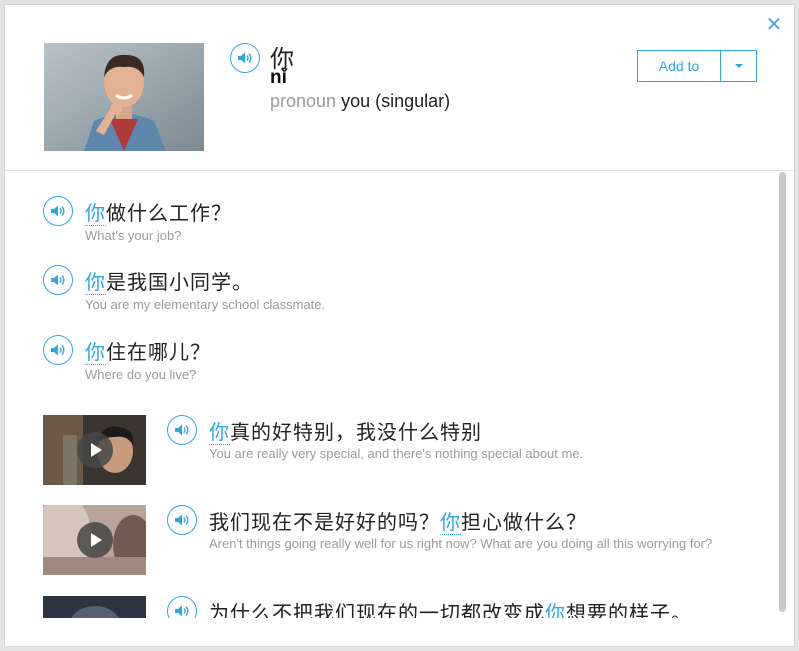 The width and height of the screenshot is (799, 651). Describe the element at coordinates (278, 77) in the screenshot. I see `word-pinyin: nǐ` at that location.